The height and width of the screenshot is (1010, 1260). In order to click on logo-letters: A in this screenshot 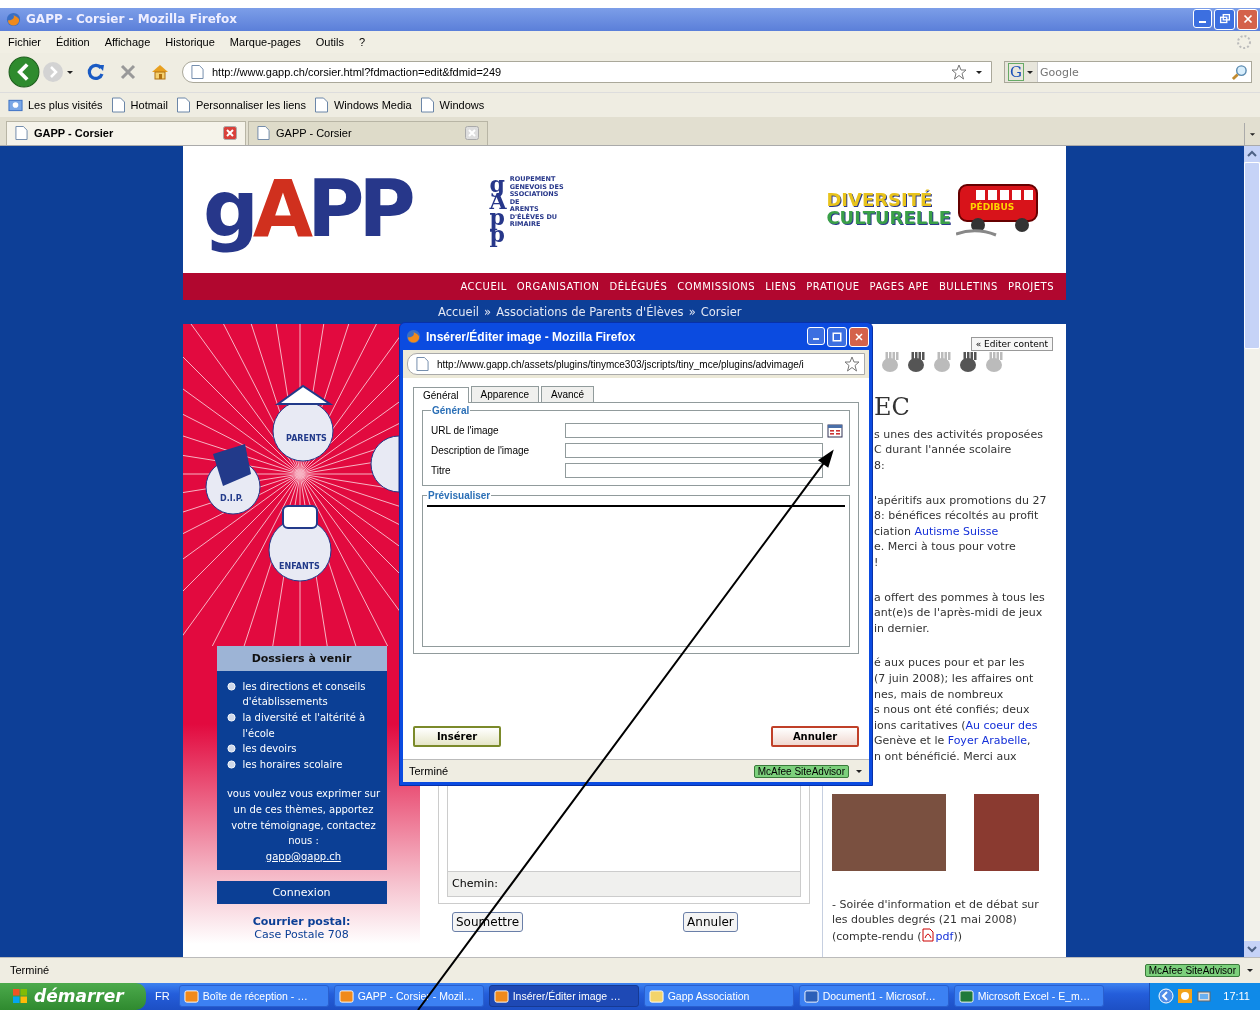, I will do `click(280, 209)`.